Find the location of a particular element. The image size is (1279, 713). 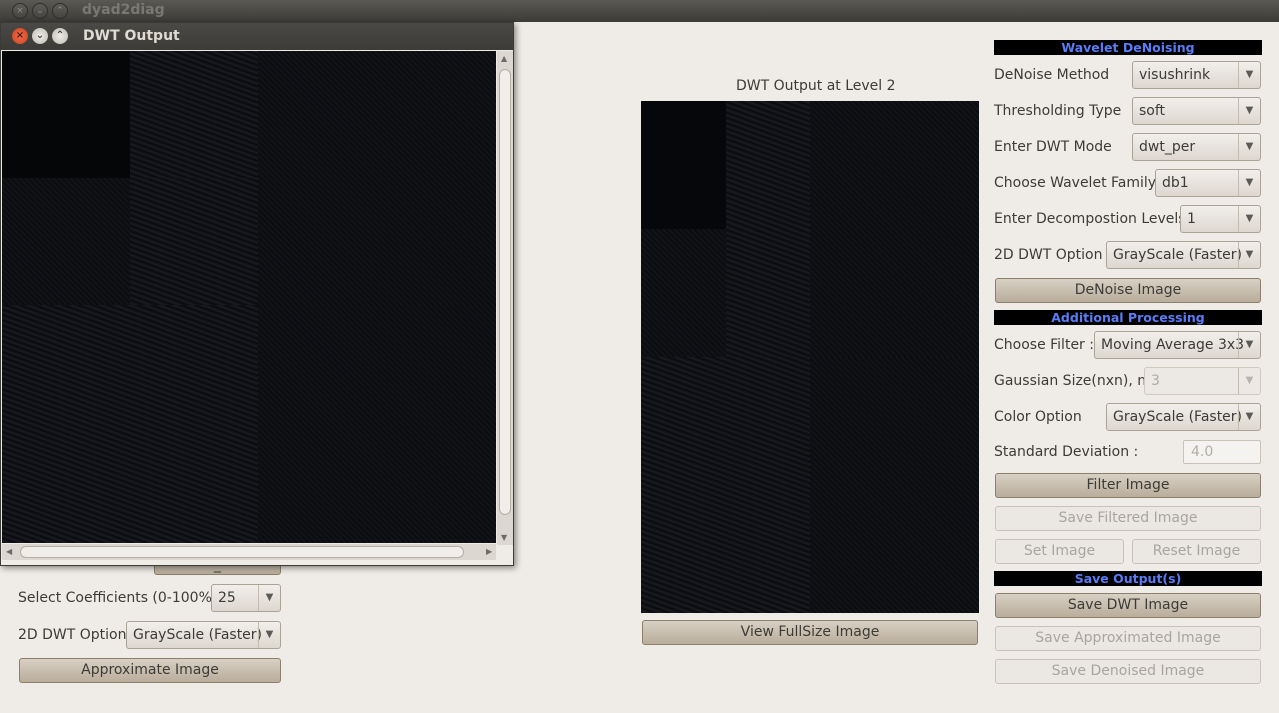

color-option-label: Color Option is located at coordinates (1038, 417).